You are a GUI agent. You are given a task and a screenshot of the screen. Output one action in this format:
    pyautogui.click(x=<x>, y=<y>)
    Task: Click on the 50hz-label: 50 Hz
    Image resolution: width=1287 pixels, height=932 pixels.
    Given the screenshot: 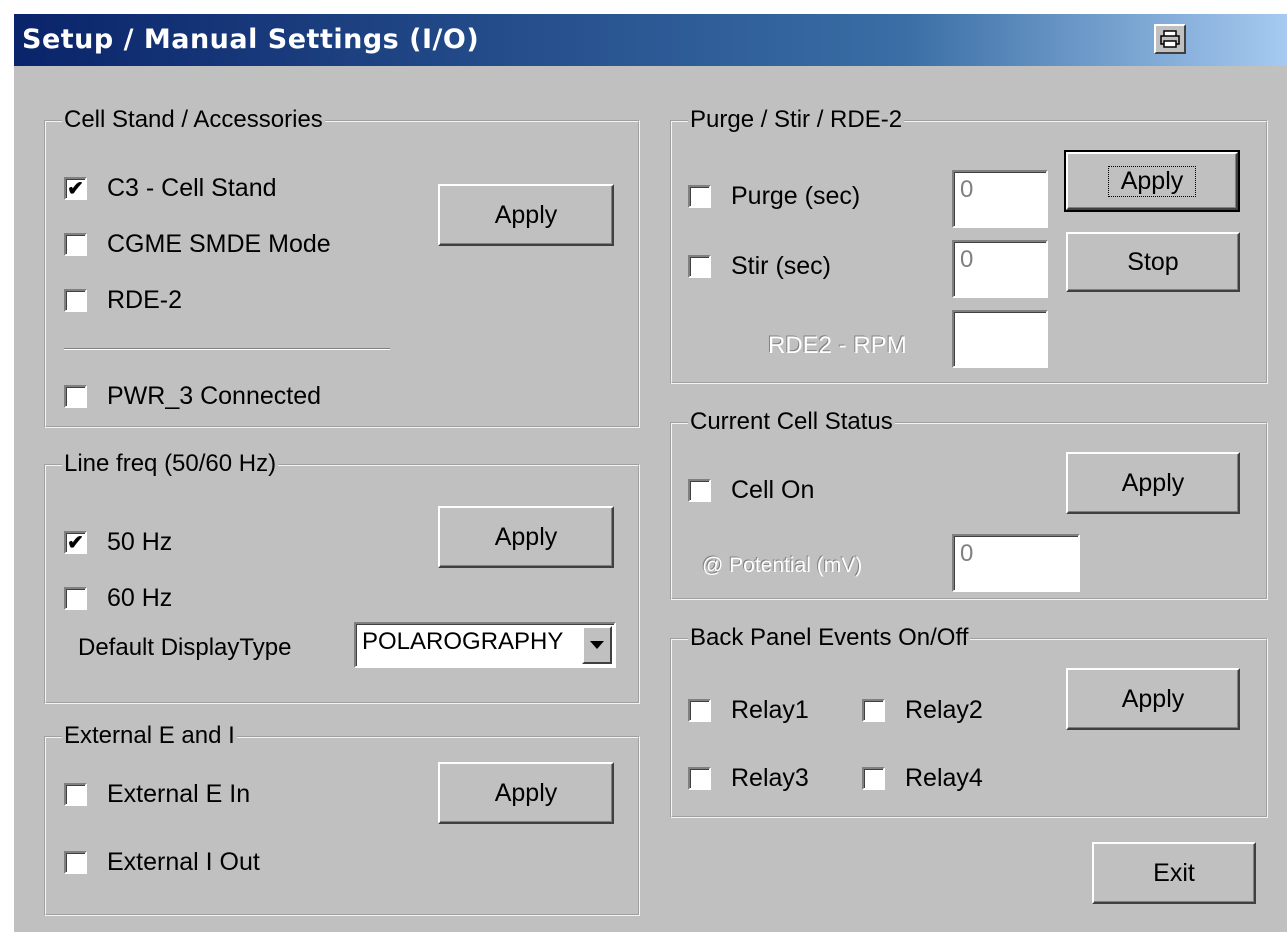 What is the action you would take?
    pyautogui.click(x=140, y=542)
    